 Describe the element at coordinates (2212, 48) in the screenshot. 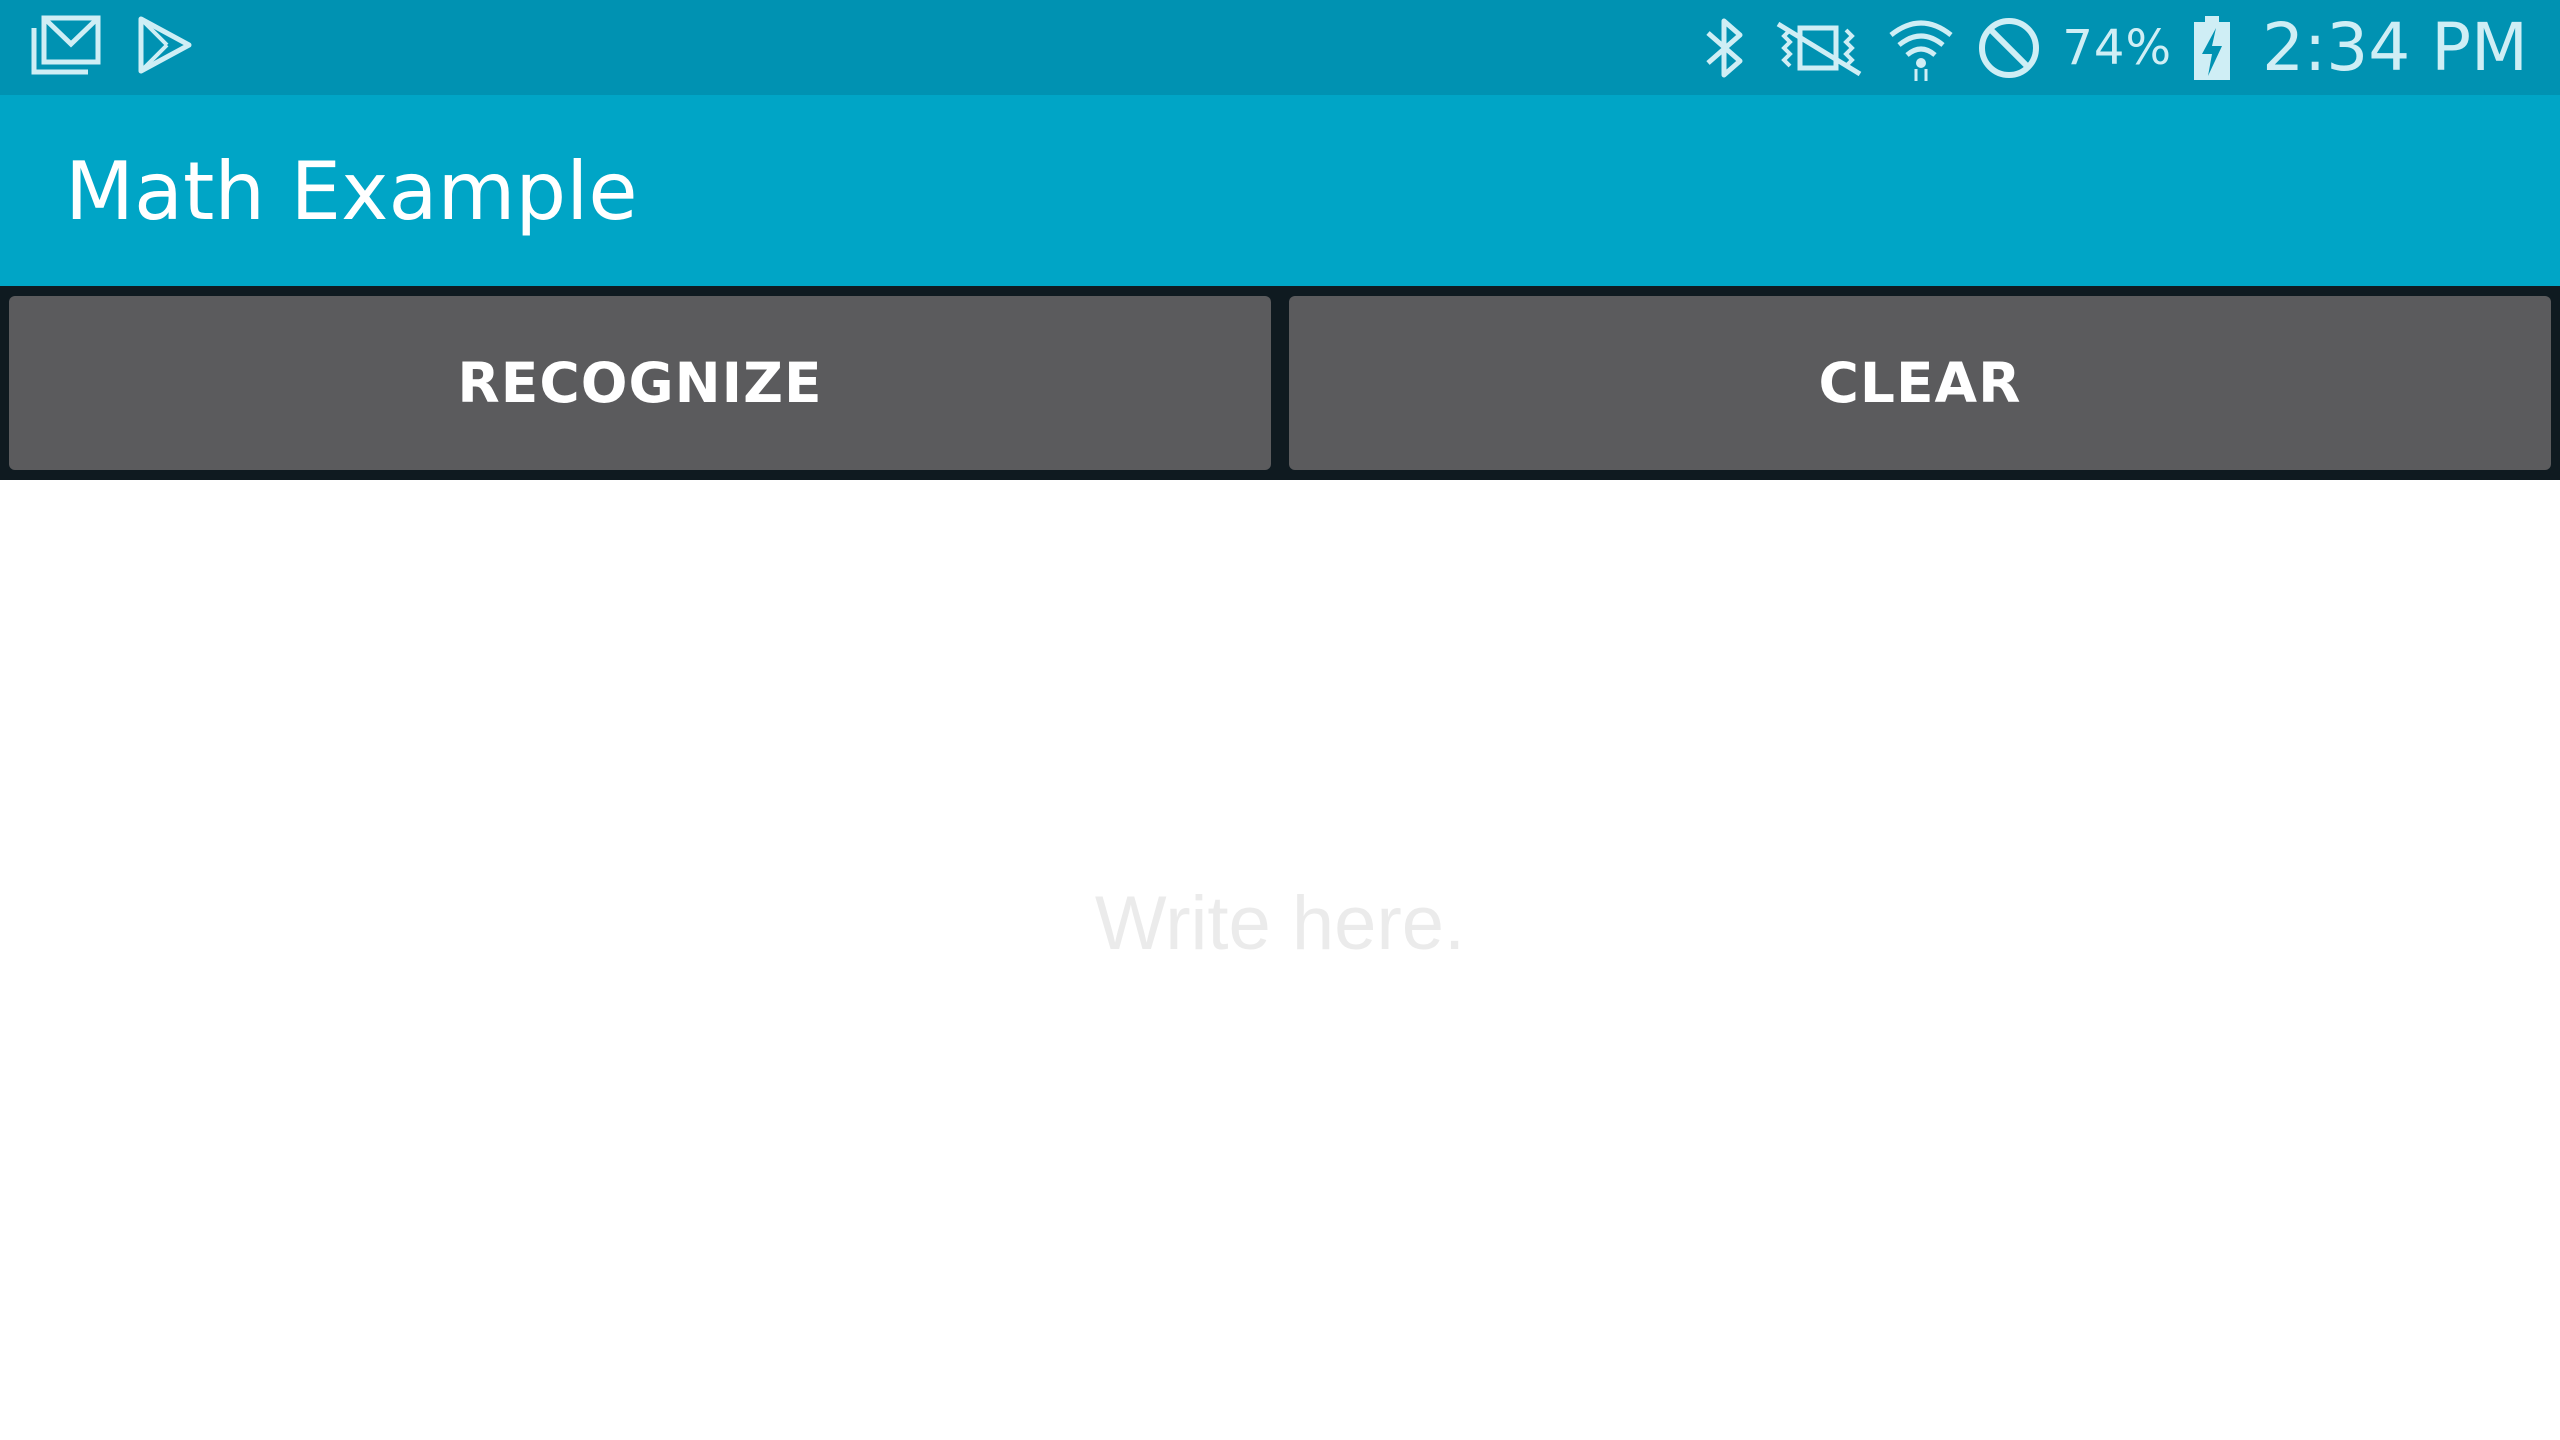

I see `battery-charging-icon` at that location.